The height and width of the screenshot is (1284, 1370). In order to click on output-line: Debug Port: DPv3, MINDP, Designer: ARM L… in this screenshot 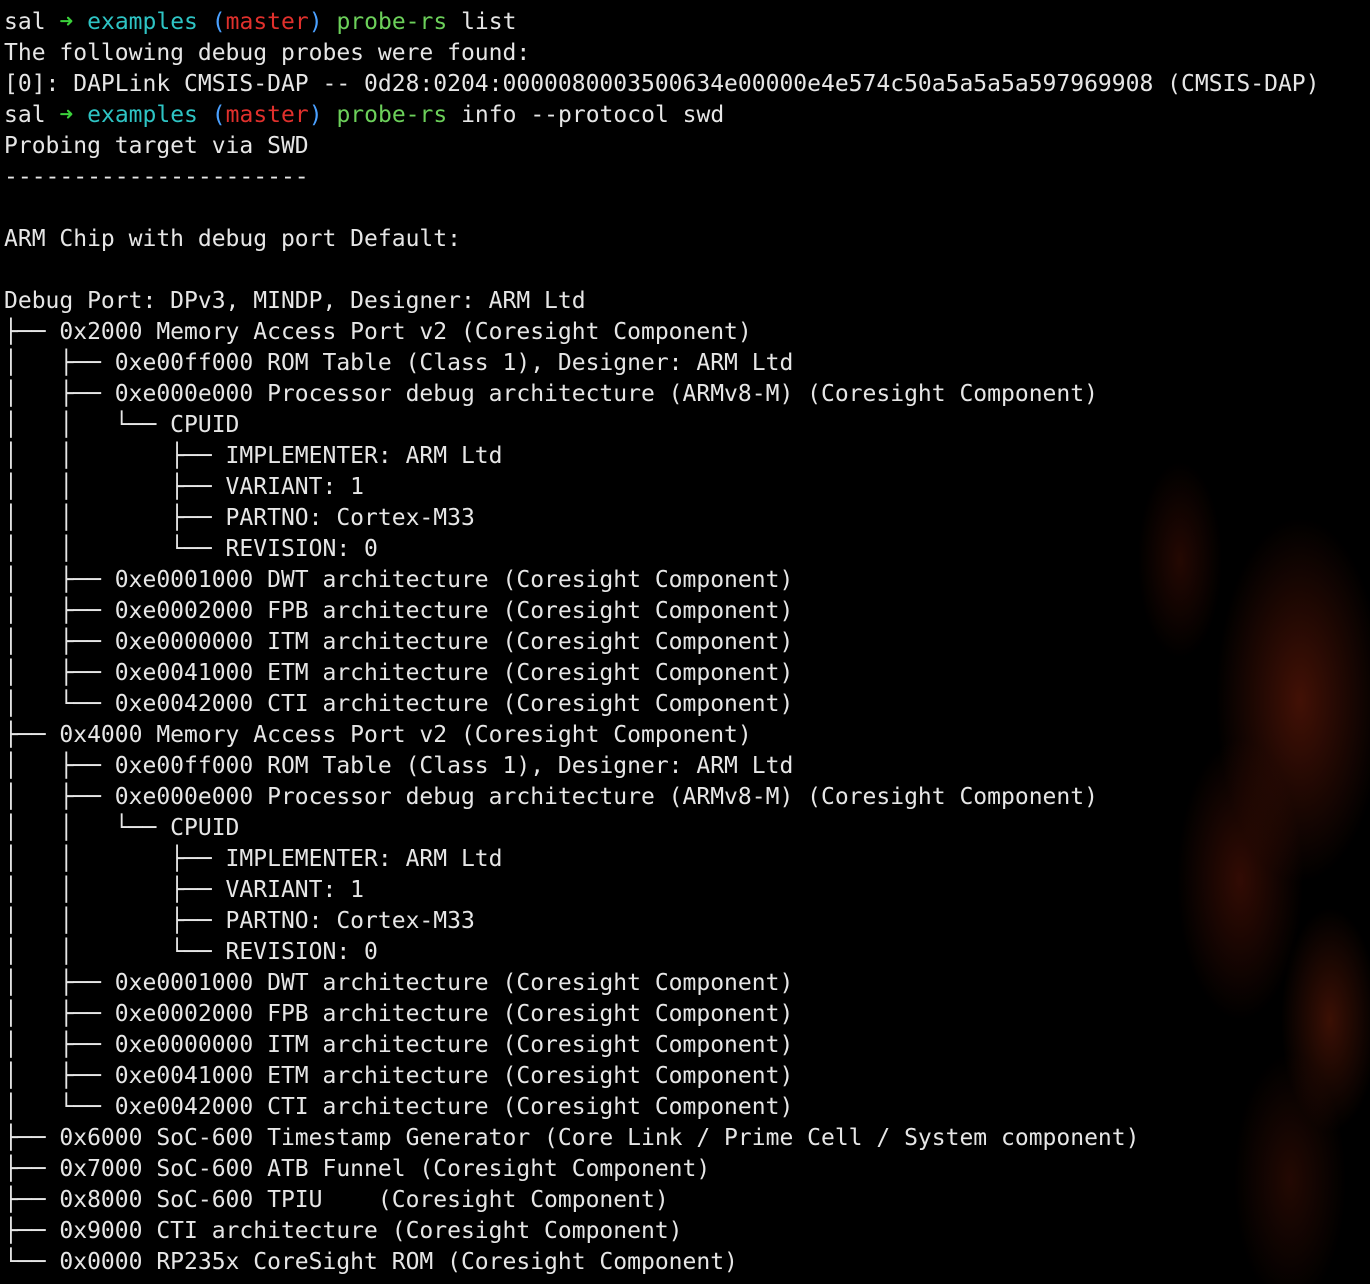, I will do `click(295, 301)`.